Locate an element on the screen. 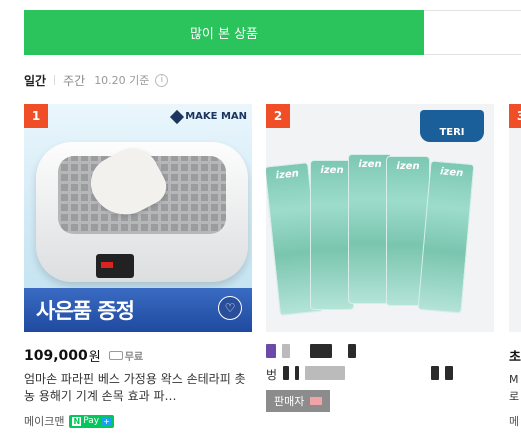 The width and height of the screenshot is (521, 448). rank-badge: 2 is located at coordinates (278, 116).